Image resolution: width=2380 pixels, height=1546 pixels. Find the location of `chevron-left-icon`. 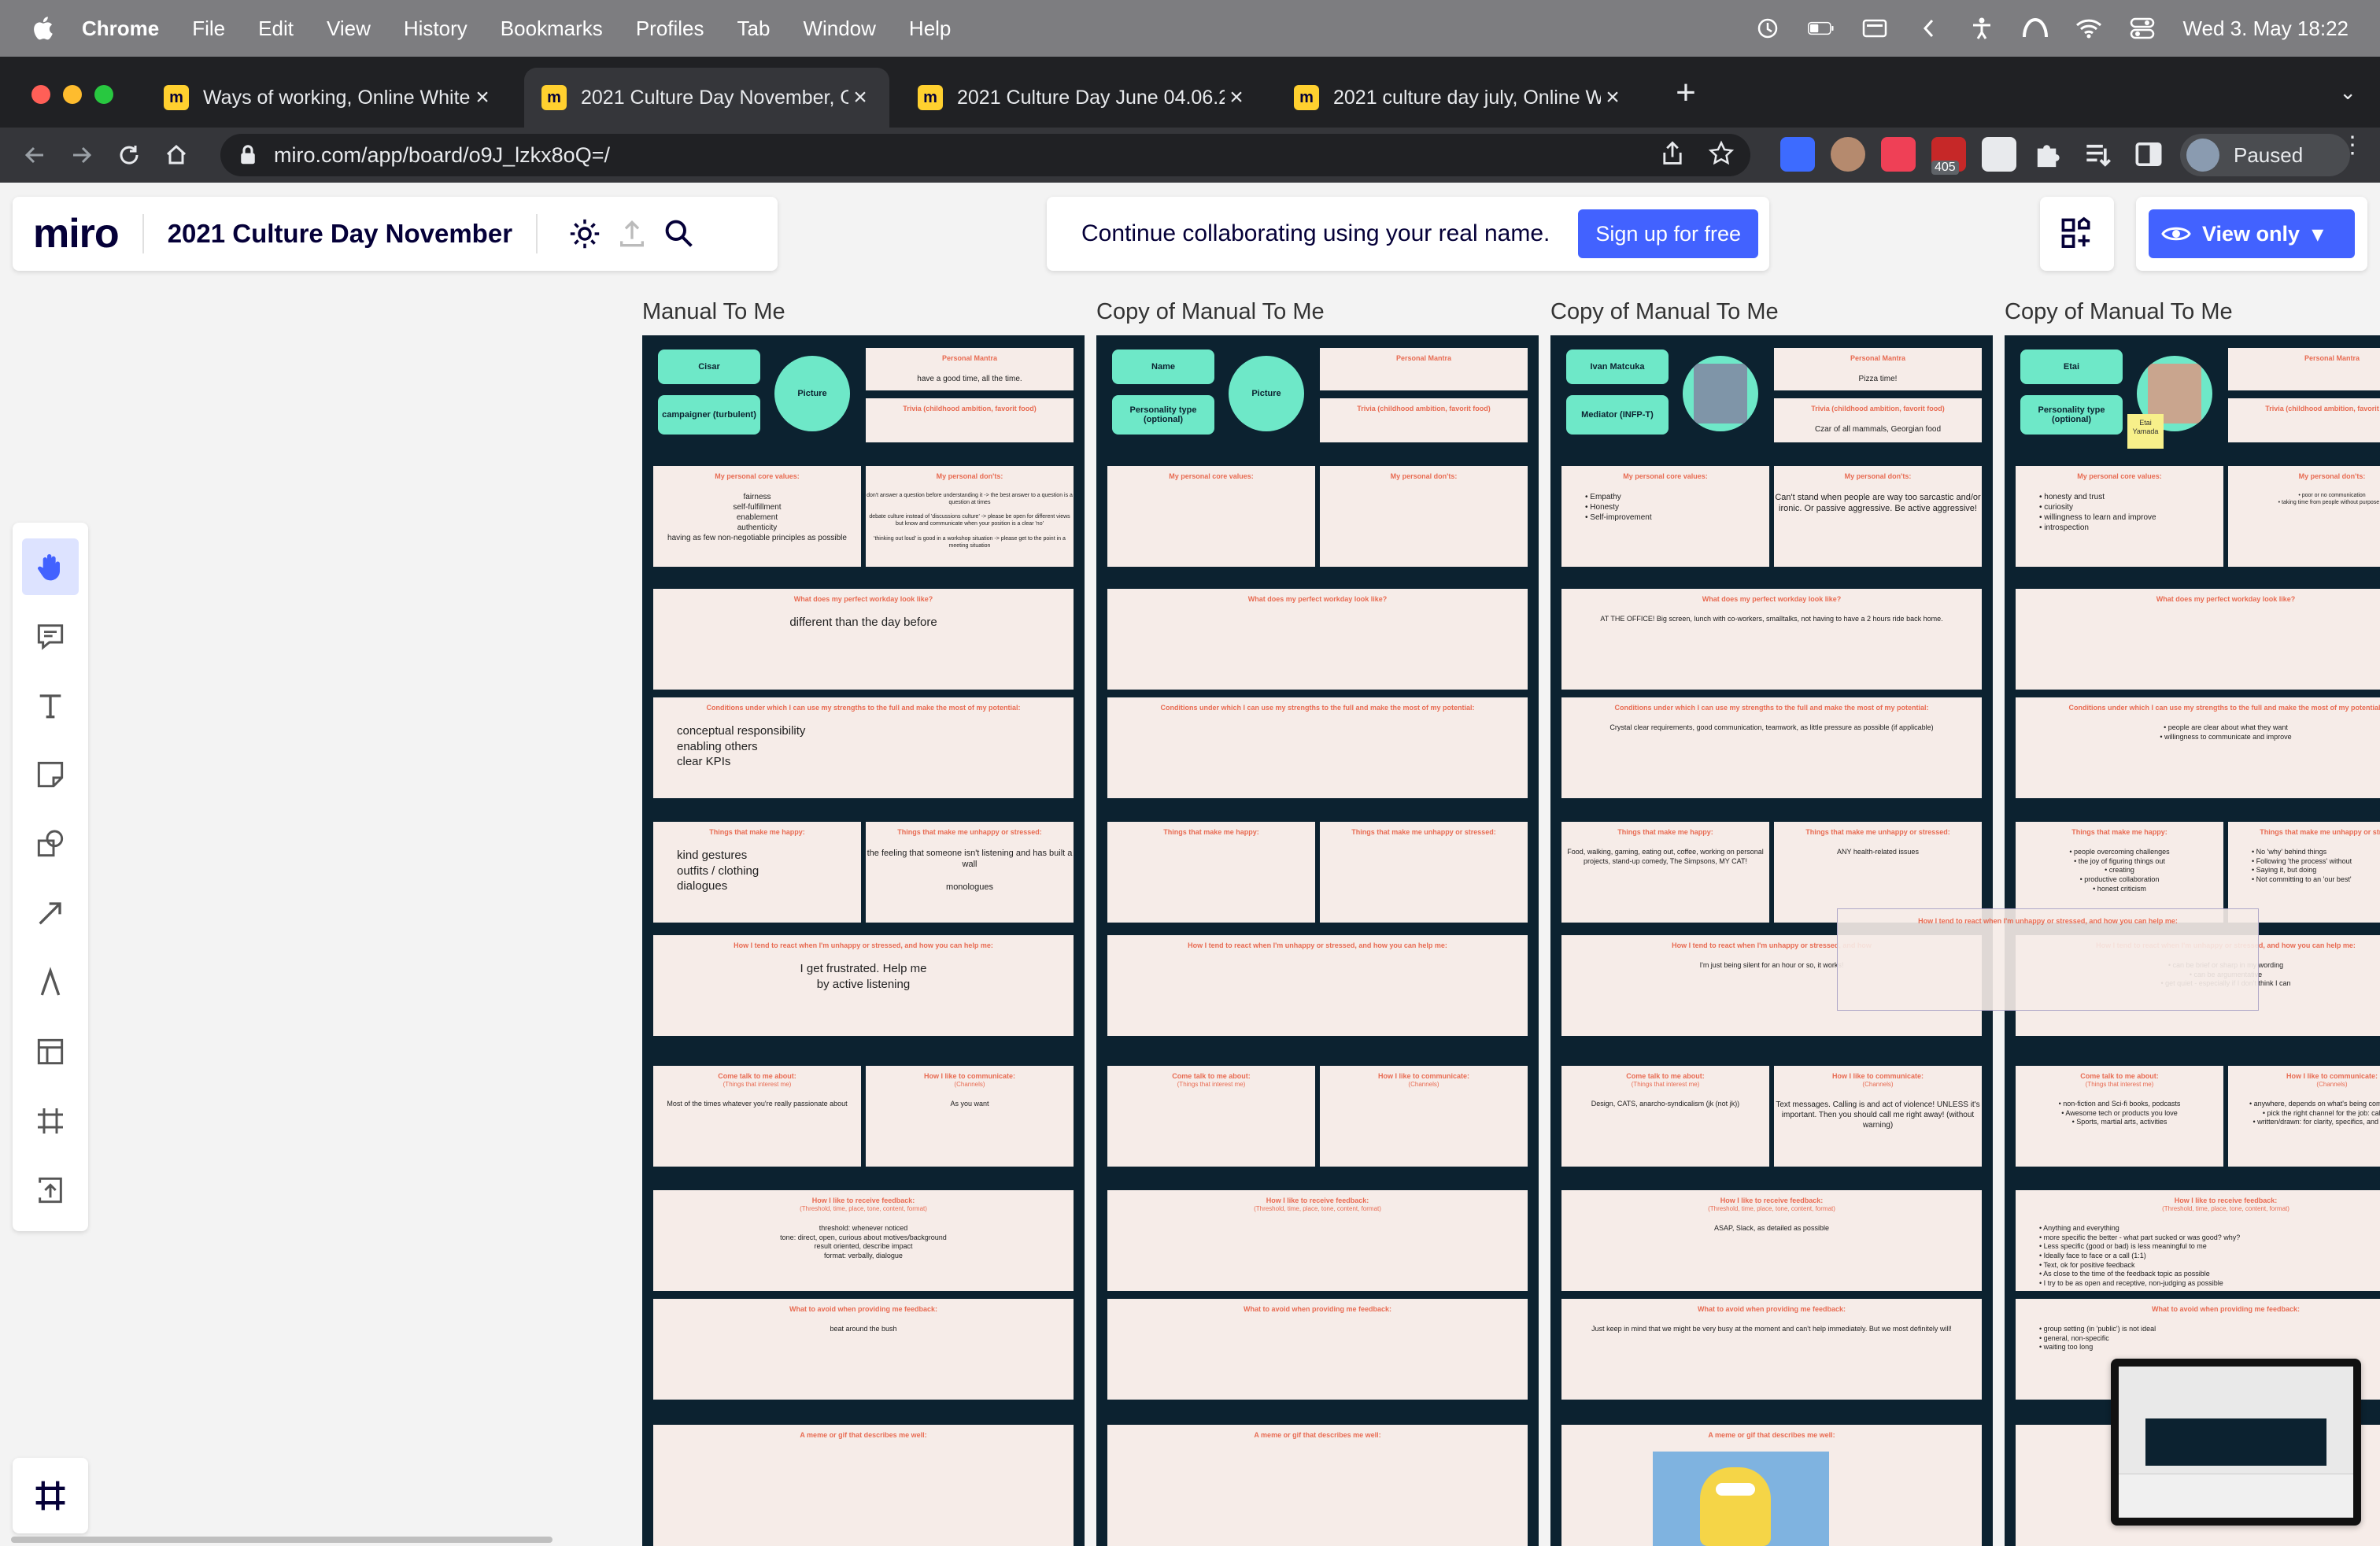

chevron-left-icon is located at coordinates (1928, 28).